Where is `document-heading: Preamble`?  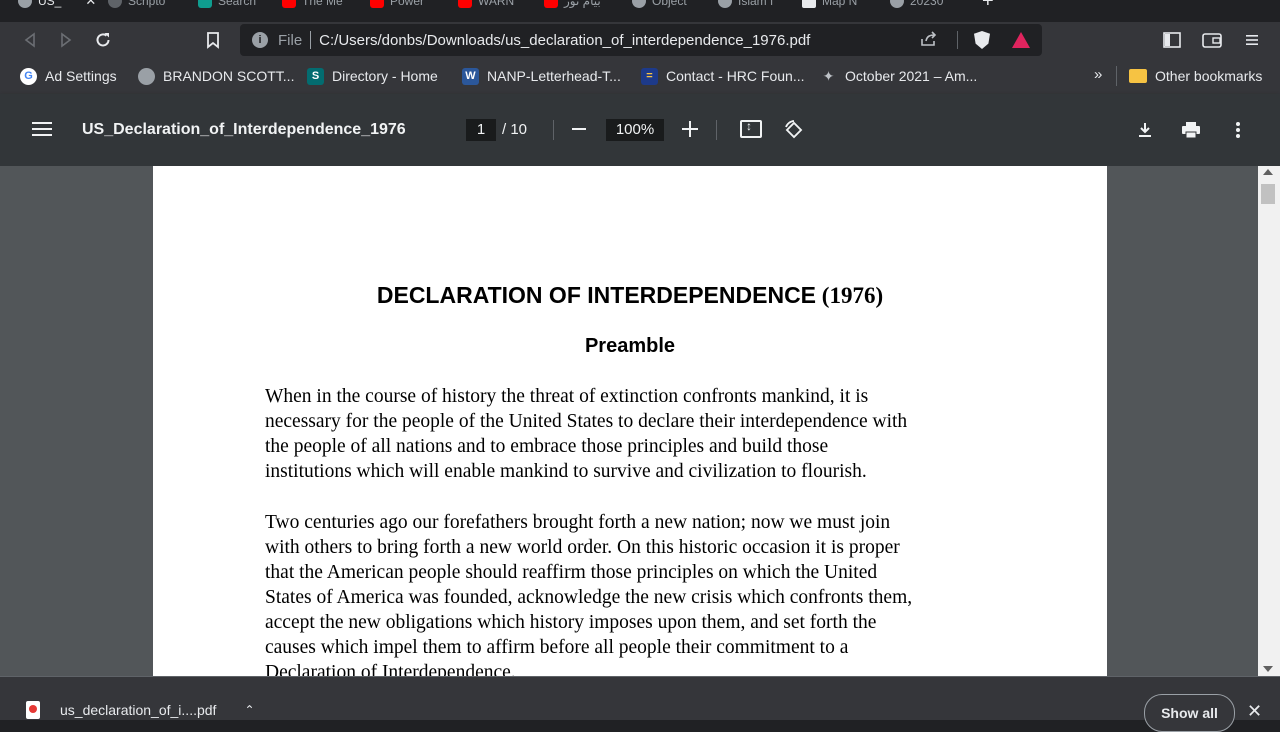
document-heading: Preamble is located at coordinates (630, 346).